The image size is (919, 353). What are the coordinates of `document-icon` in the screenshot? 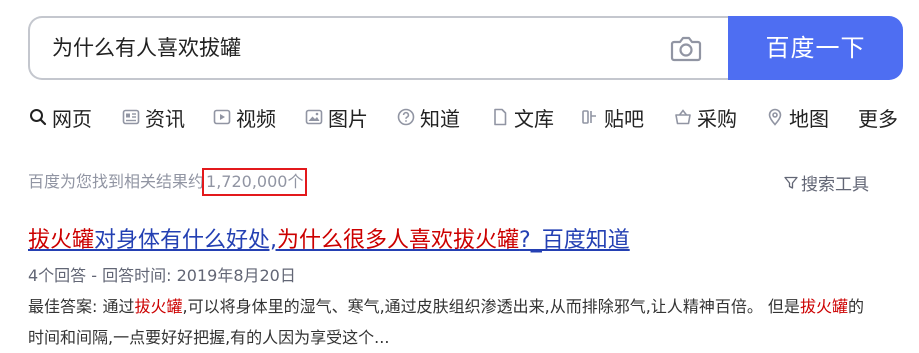 It's located at (500, 117).